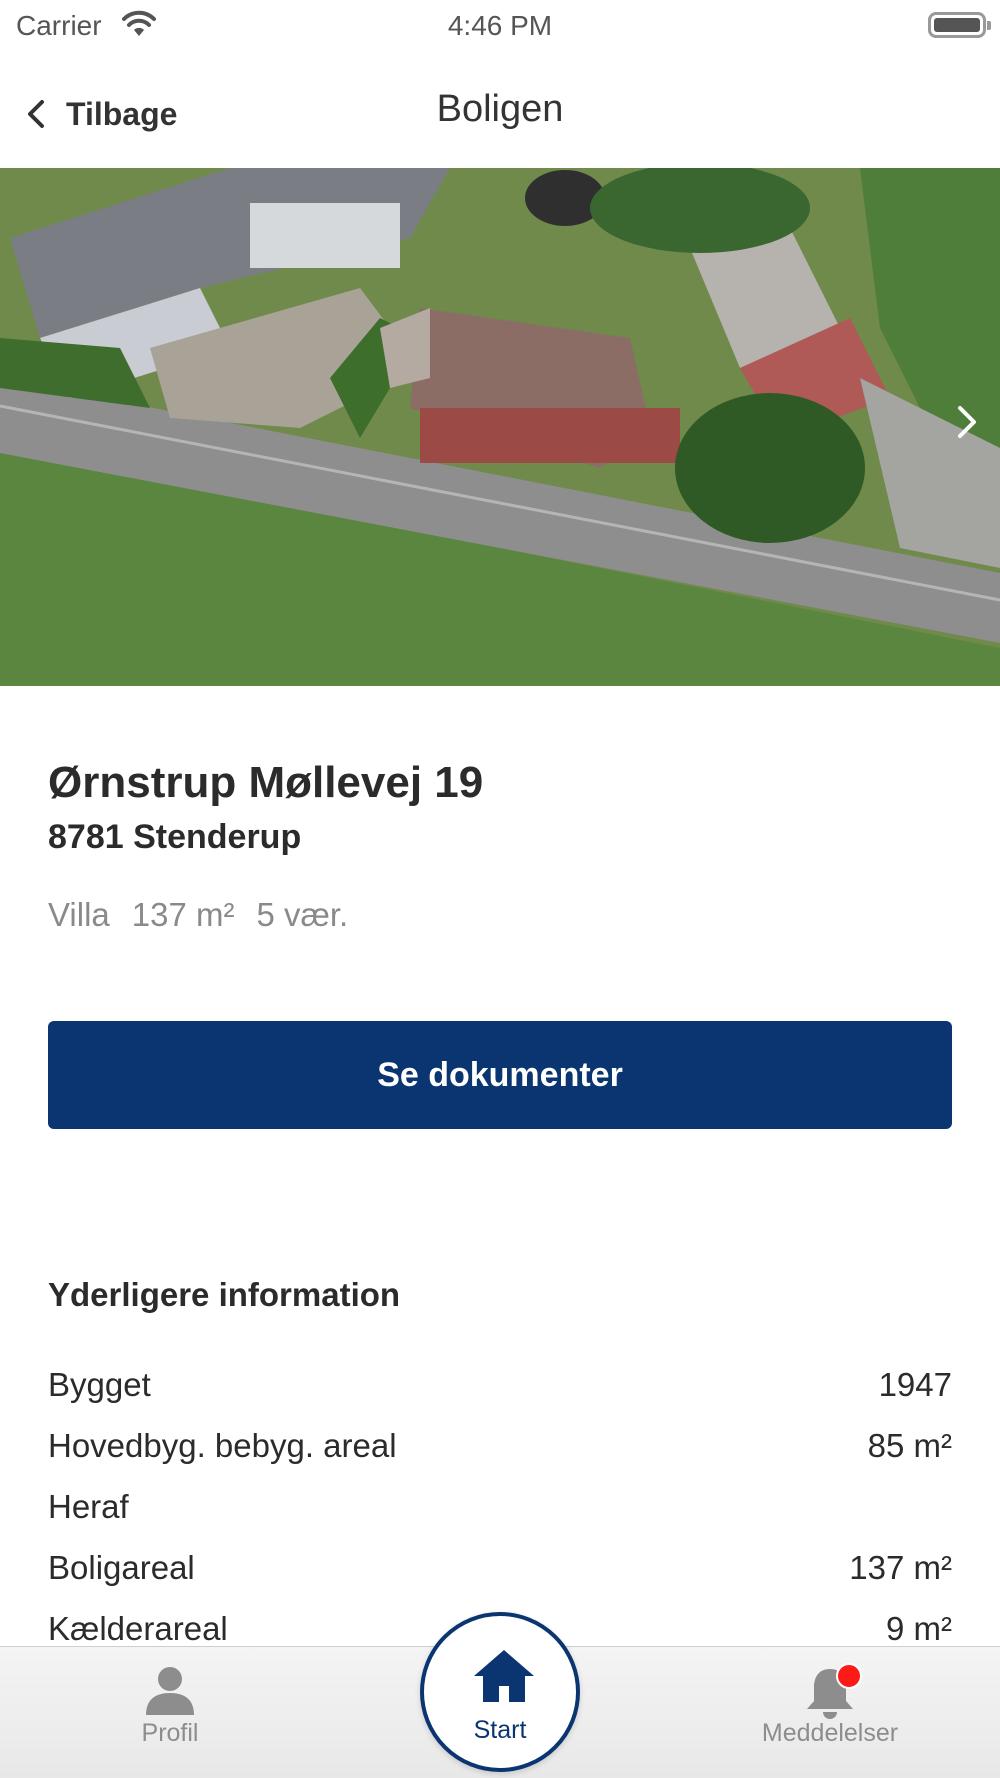 The width and height of the screenshot is (1000, 1778). What do you see at coordinates (830, 1733) in the screenshot?
I see `tab-meddelelser-label: Meddelelser` at bounding box center [830, 1733].